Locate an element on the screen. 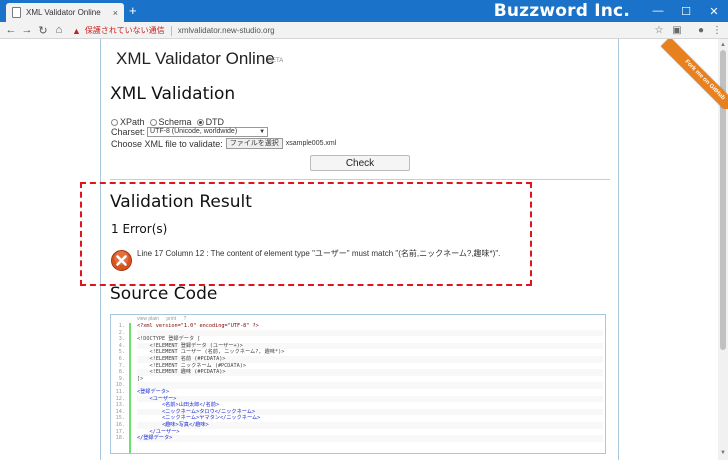 The image size is (728, 460). maximize-icon: ☐ is located at coordinates (686, 11).